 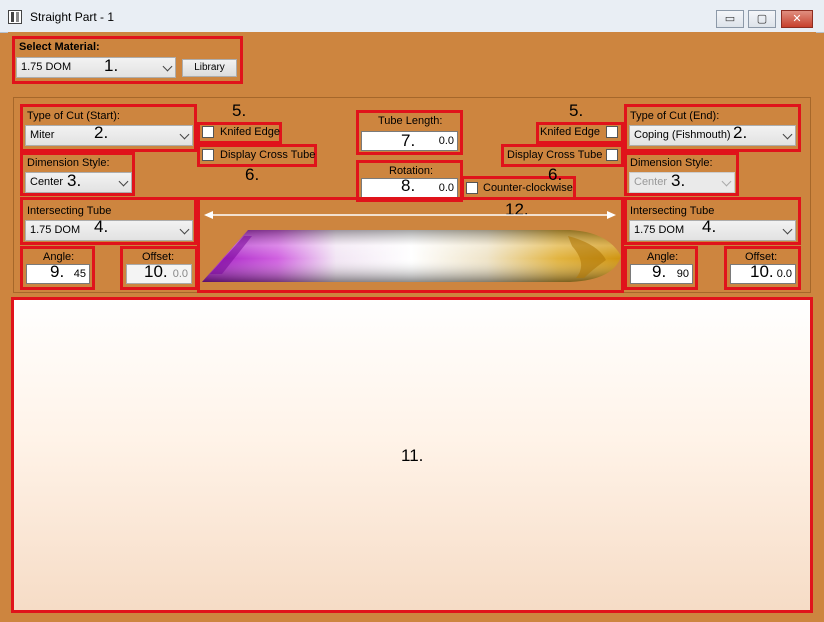 I want to click on tube-shading, so click(x=411, y=256).